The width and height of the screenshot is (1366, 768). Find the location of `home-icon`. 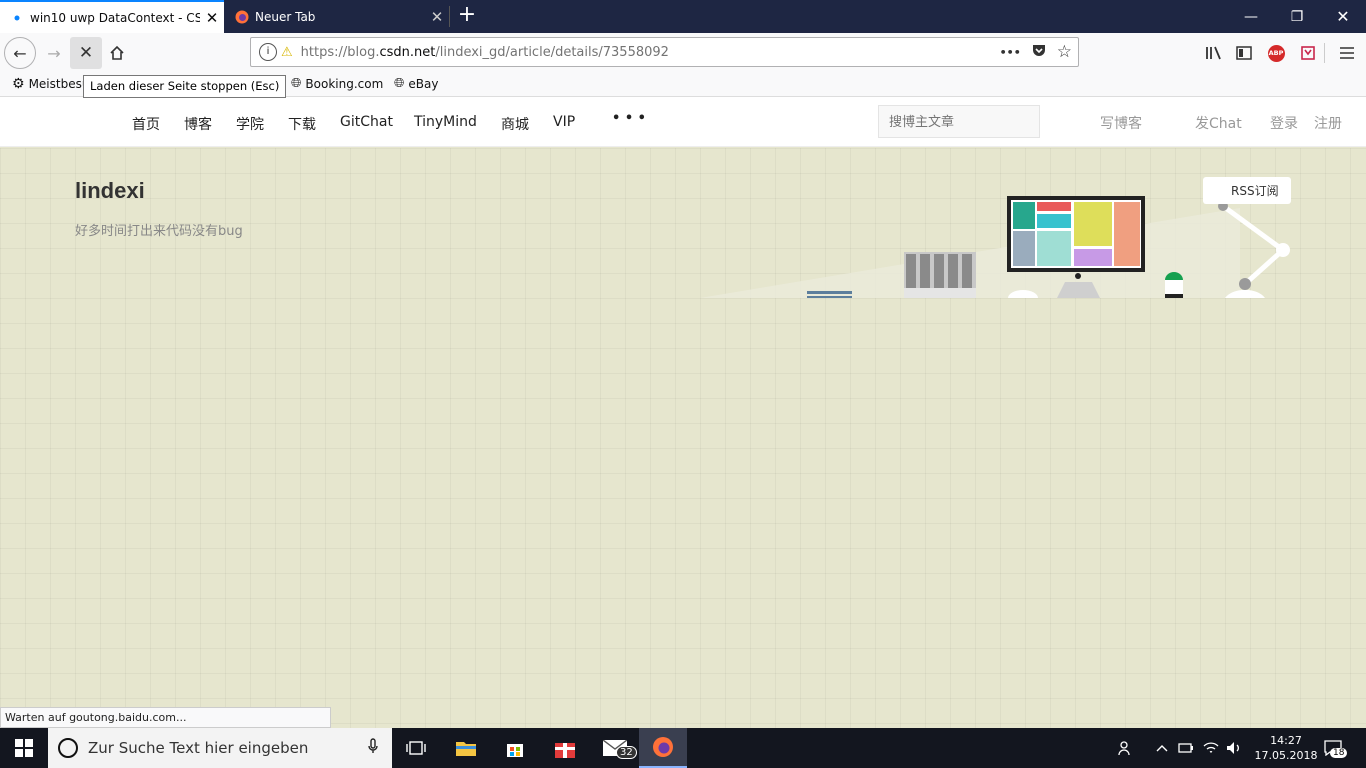

home-icon is located at coordinates (117, 53).